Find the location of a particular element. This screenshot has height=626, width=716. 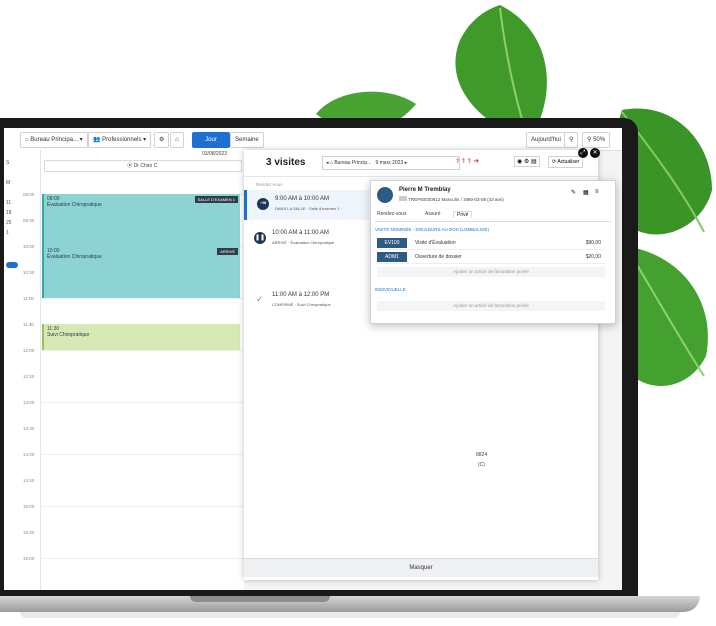

settings-icon: ⚙ is located at coordinates (162, 140).